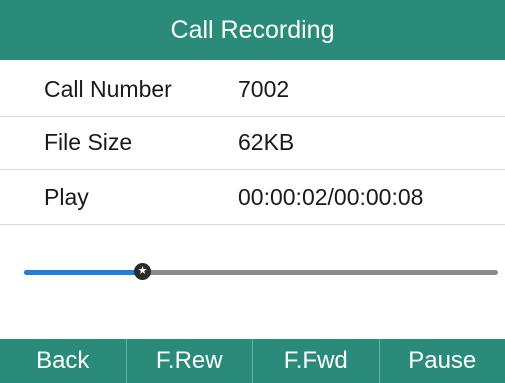 This screenshot has width=505, height=383. Describe the element at coordinates (331, 197) in the screenshot. I see `field-value-play-time: 00:00:02/00:00:08` at that location.